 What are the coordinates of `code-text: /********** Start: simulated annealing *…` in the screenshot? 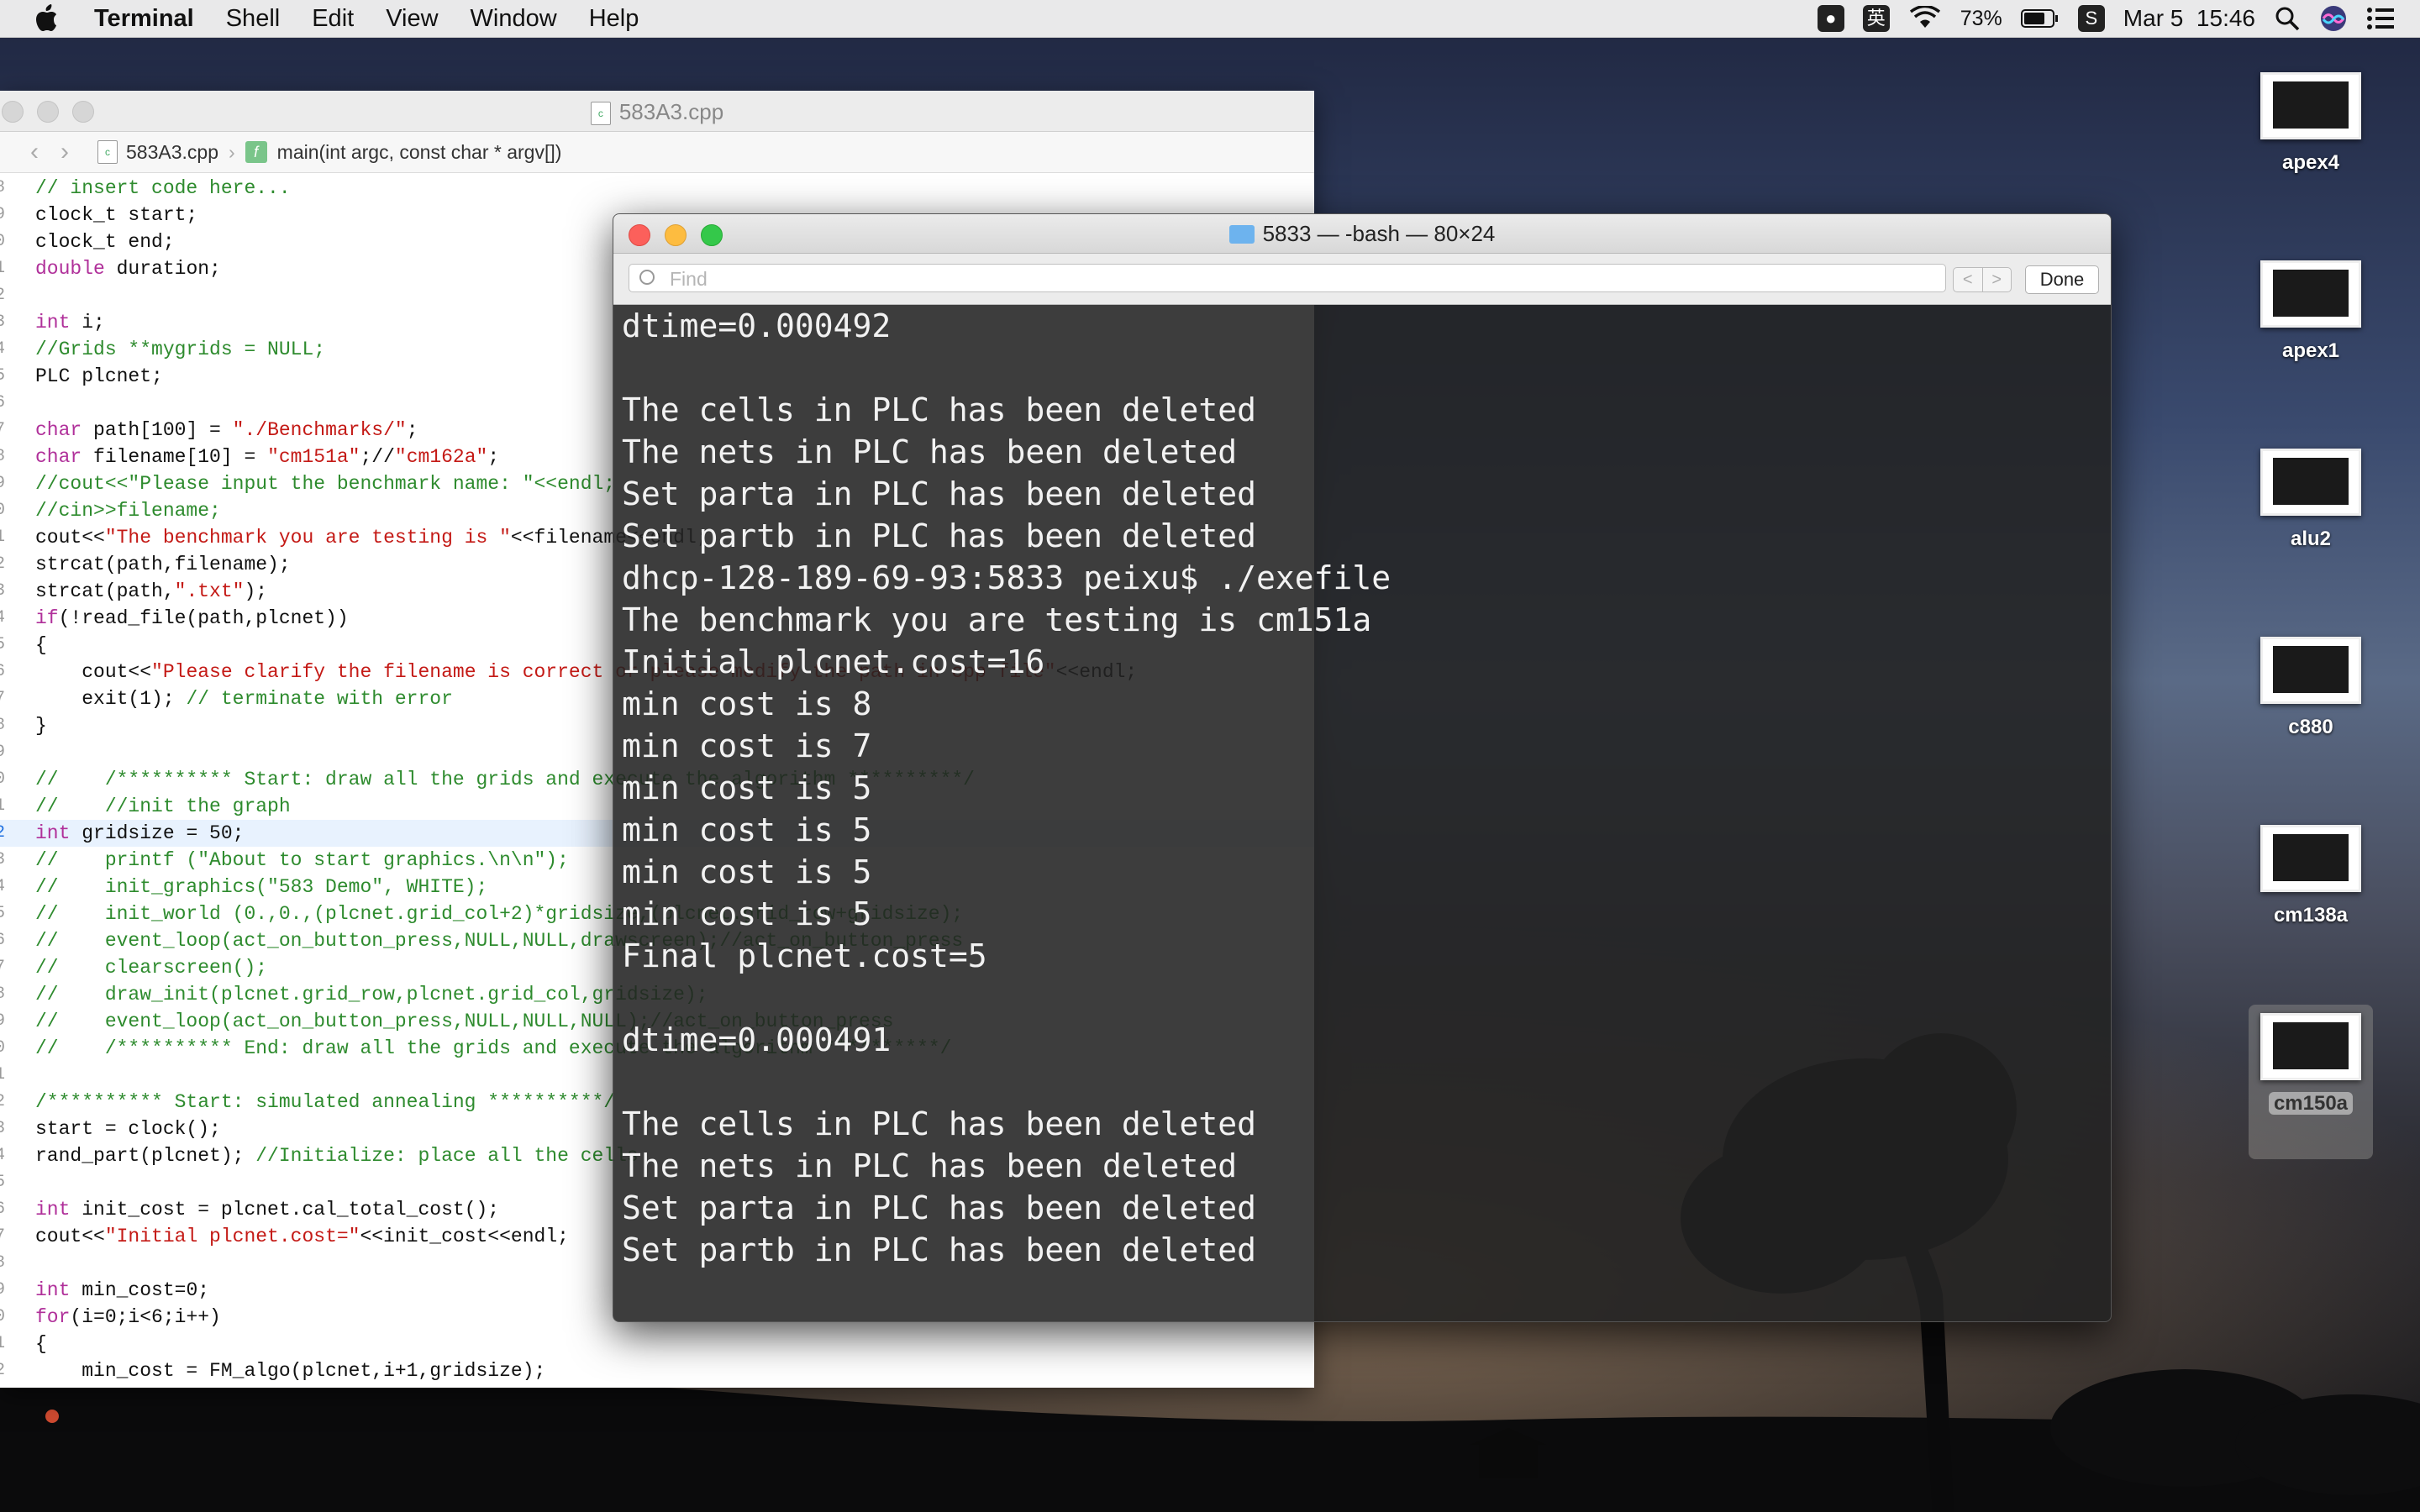 It's located at (325, 1102).